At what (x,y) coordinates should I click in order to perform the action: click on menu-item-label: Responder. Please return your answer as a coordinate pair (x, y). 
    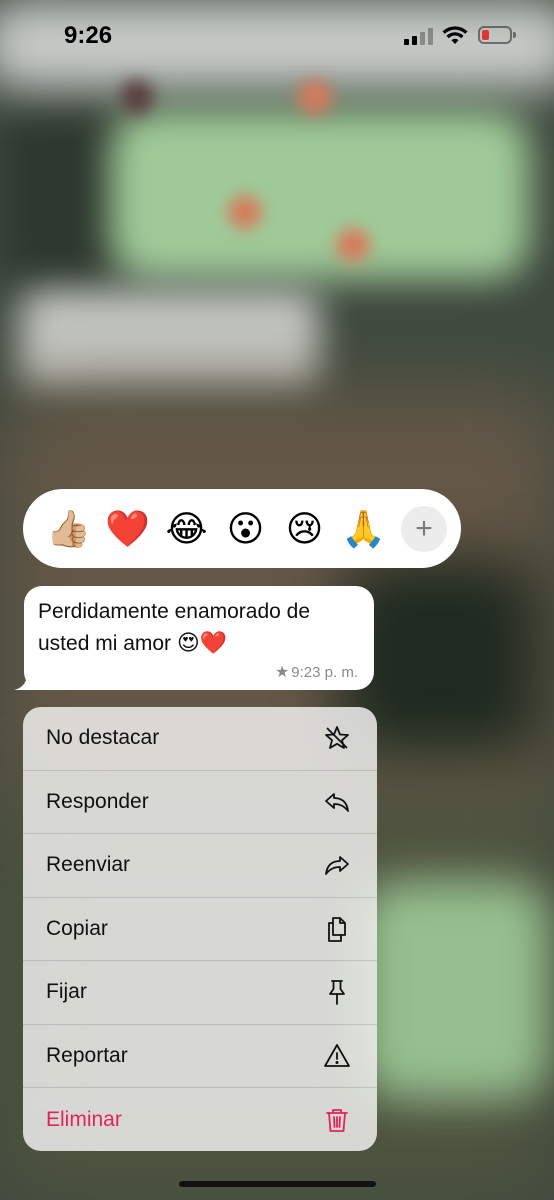
    Looking at the image, I should click on (97, 801).